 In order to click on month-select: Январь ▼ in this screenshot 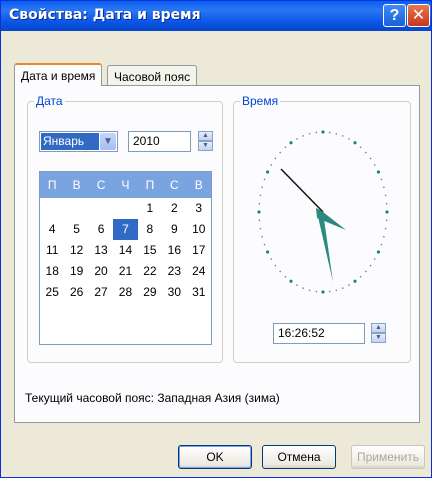, I will do `click(78, 141)`.